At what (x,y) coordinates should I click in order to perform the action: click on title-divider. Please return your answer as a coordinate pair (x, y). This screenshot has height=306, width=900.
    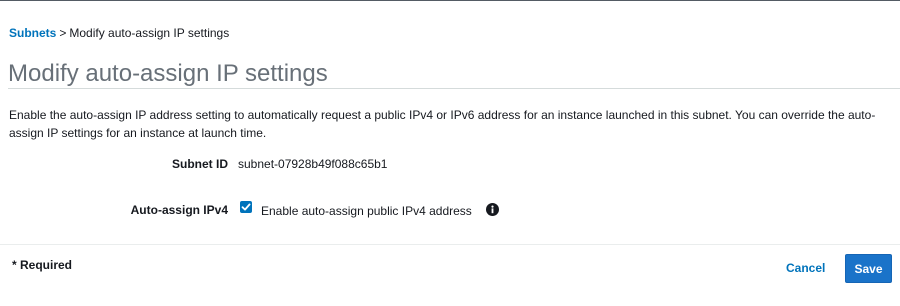
    Looking at the image, I should click on (454, 88).